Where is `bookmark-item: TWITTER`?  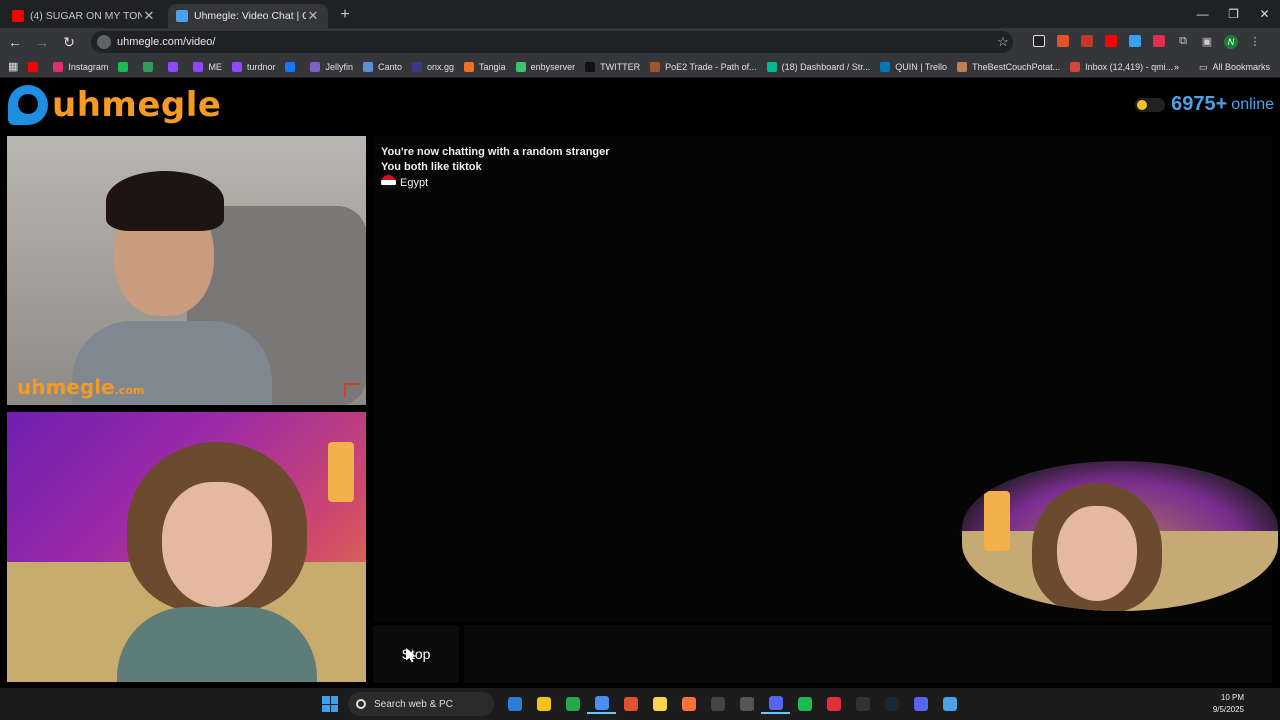 bookmark-item: TWITTER is located at coordinates (613, 66).